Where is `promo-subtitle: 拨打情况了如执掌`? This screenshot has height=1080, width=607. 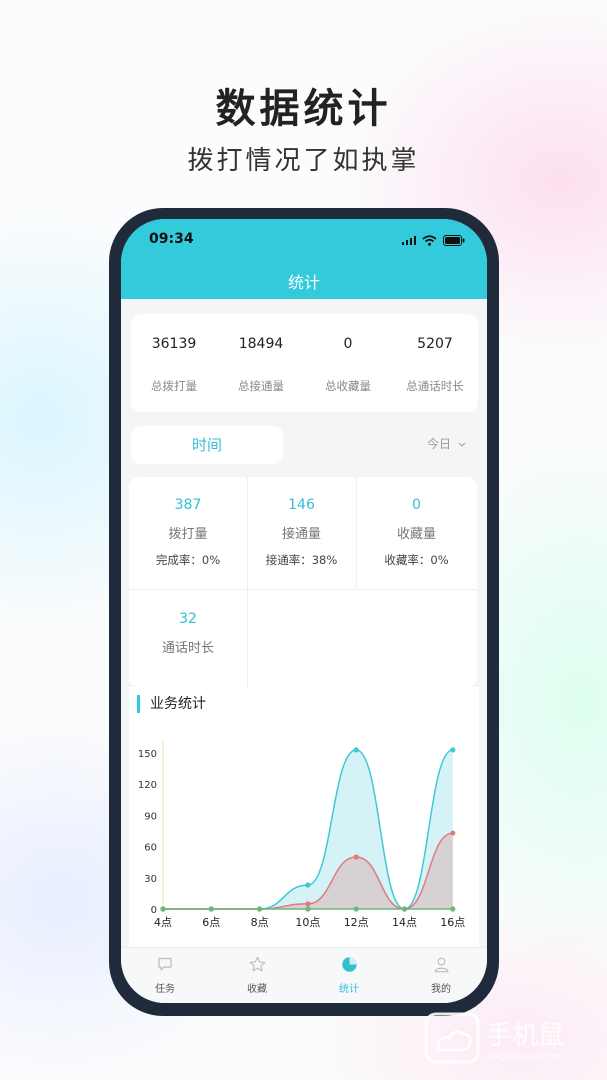
promo-subtitle: 拨打情况了如执掌 is located at coordinates (303, 161).